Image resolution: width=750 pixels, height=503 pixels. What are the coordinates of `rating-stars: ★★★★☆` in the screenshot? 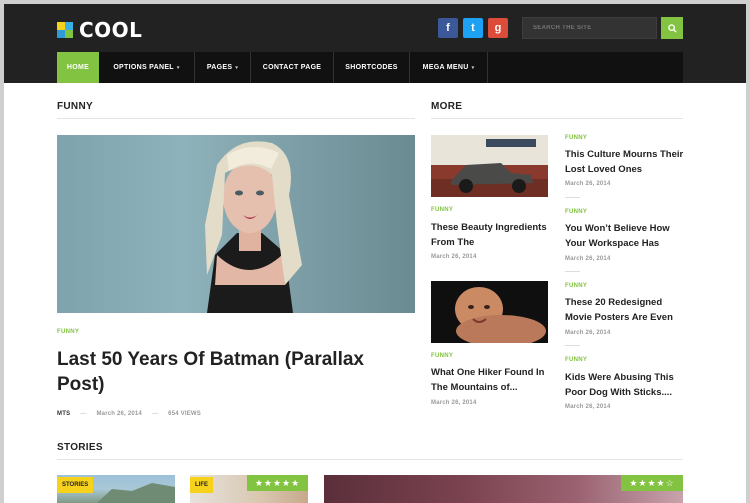 It's located at (652, 483).